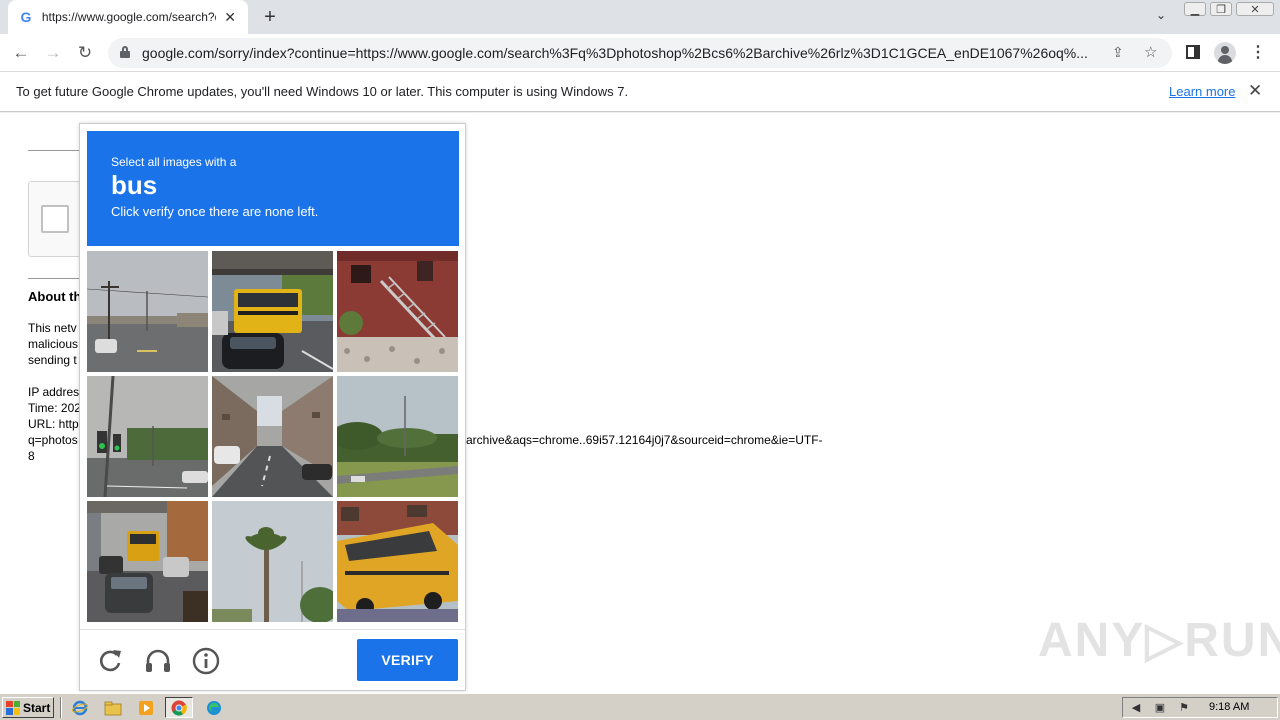  What do you see at coordinates (1225, 53) in the screenshot?
I see `profile-avatar-icon` at bounding box center [1225, 53].